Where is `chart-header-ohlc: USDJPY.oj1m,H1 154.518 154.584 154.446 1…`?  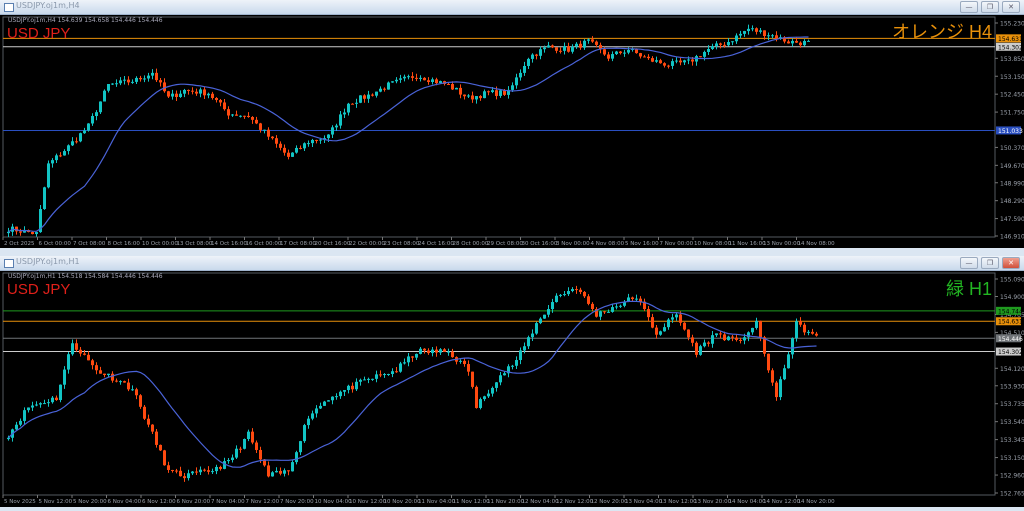
chart-header-ohlc: USDJPY.oj1m,H1 154.518 154.584 154.446 1… is located at coordinates (85, 276).